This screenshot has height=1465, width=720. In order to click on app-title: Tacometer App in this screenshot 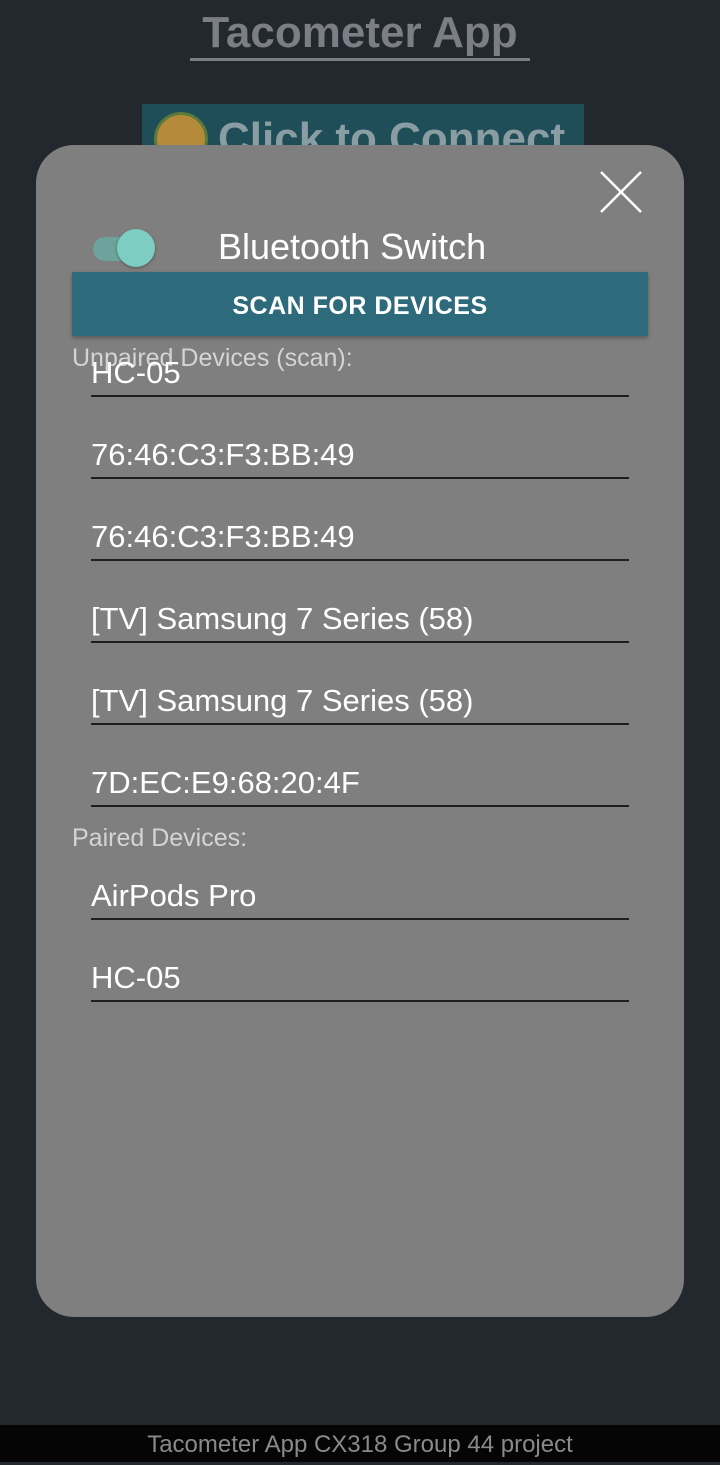, I will do `click(360, 34)`.